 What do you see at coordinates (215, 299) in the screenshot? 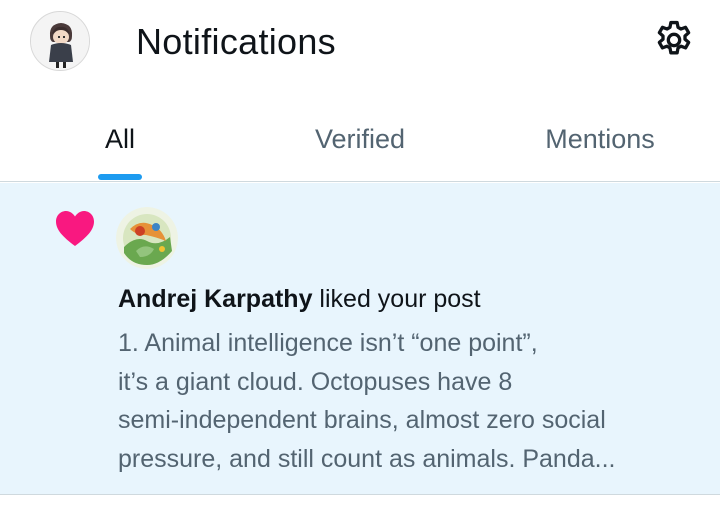
I see `liker-name: Andrej Karpathy` at bounding box center [215, 299].